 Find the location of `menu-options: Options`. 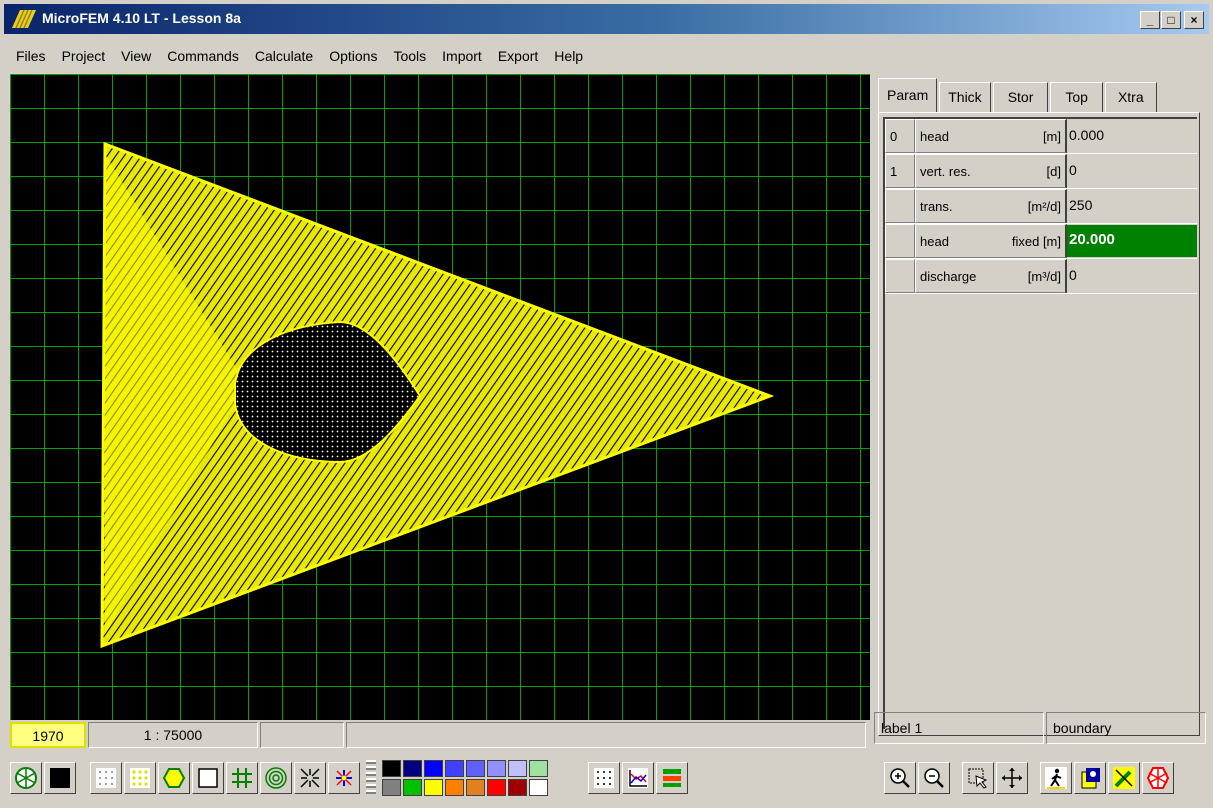

menu-options: Options is located at coordinates (353, 56).